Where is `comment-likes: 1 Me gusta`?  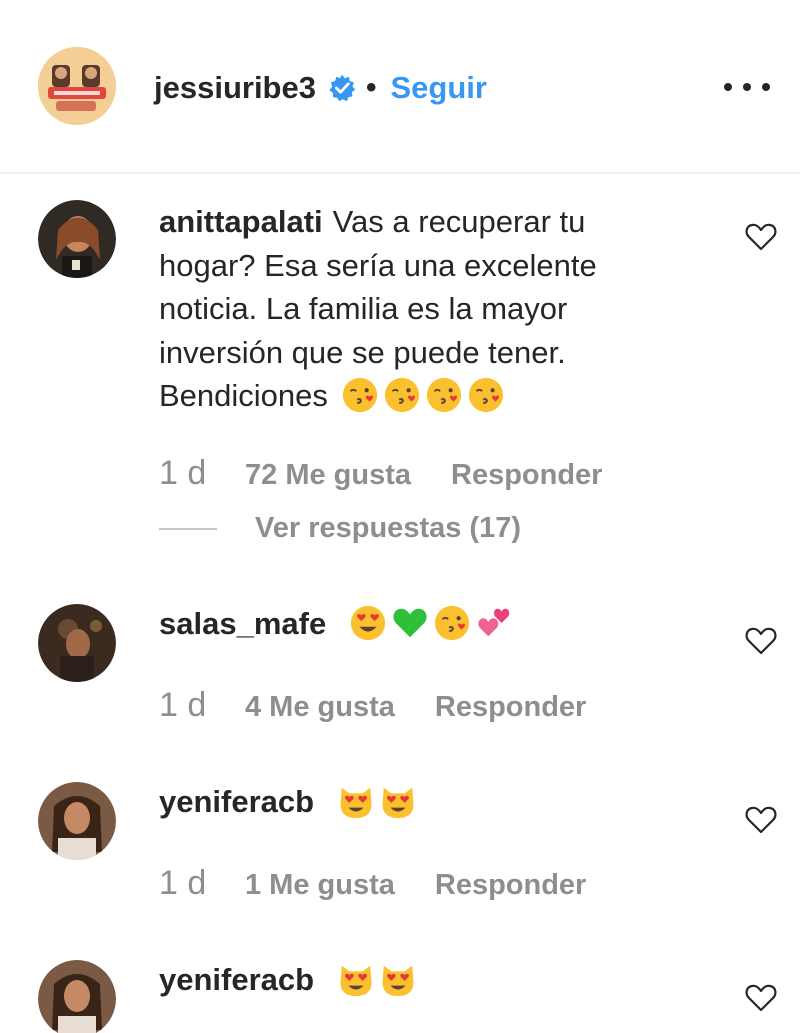 comment-likes: 1 Me gusta is located at coordinates (320, 885).